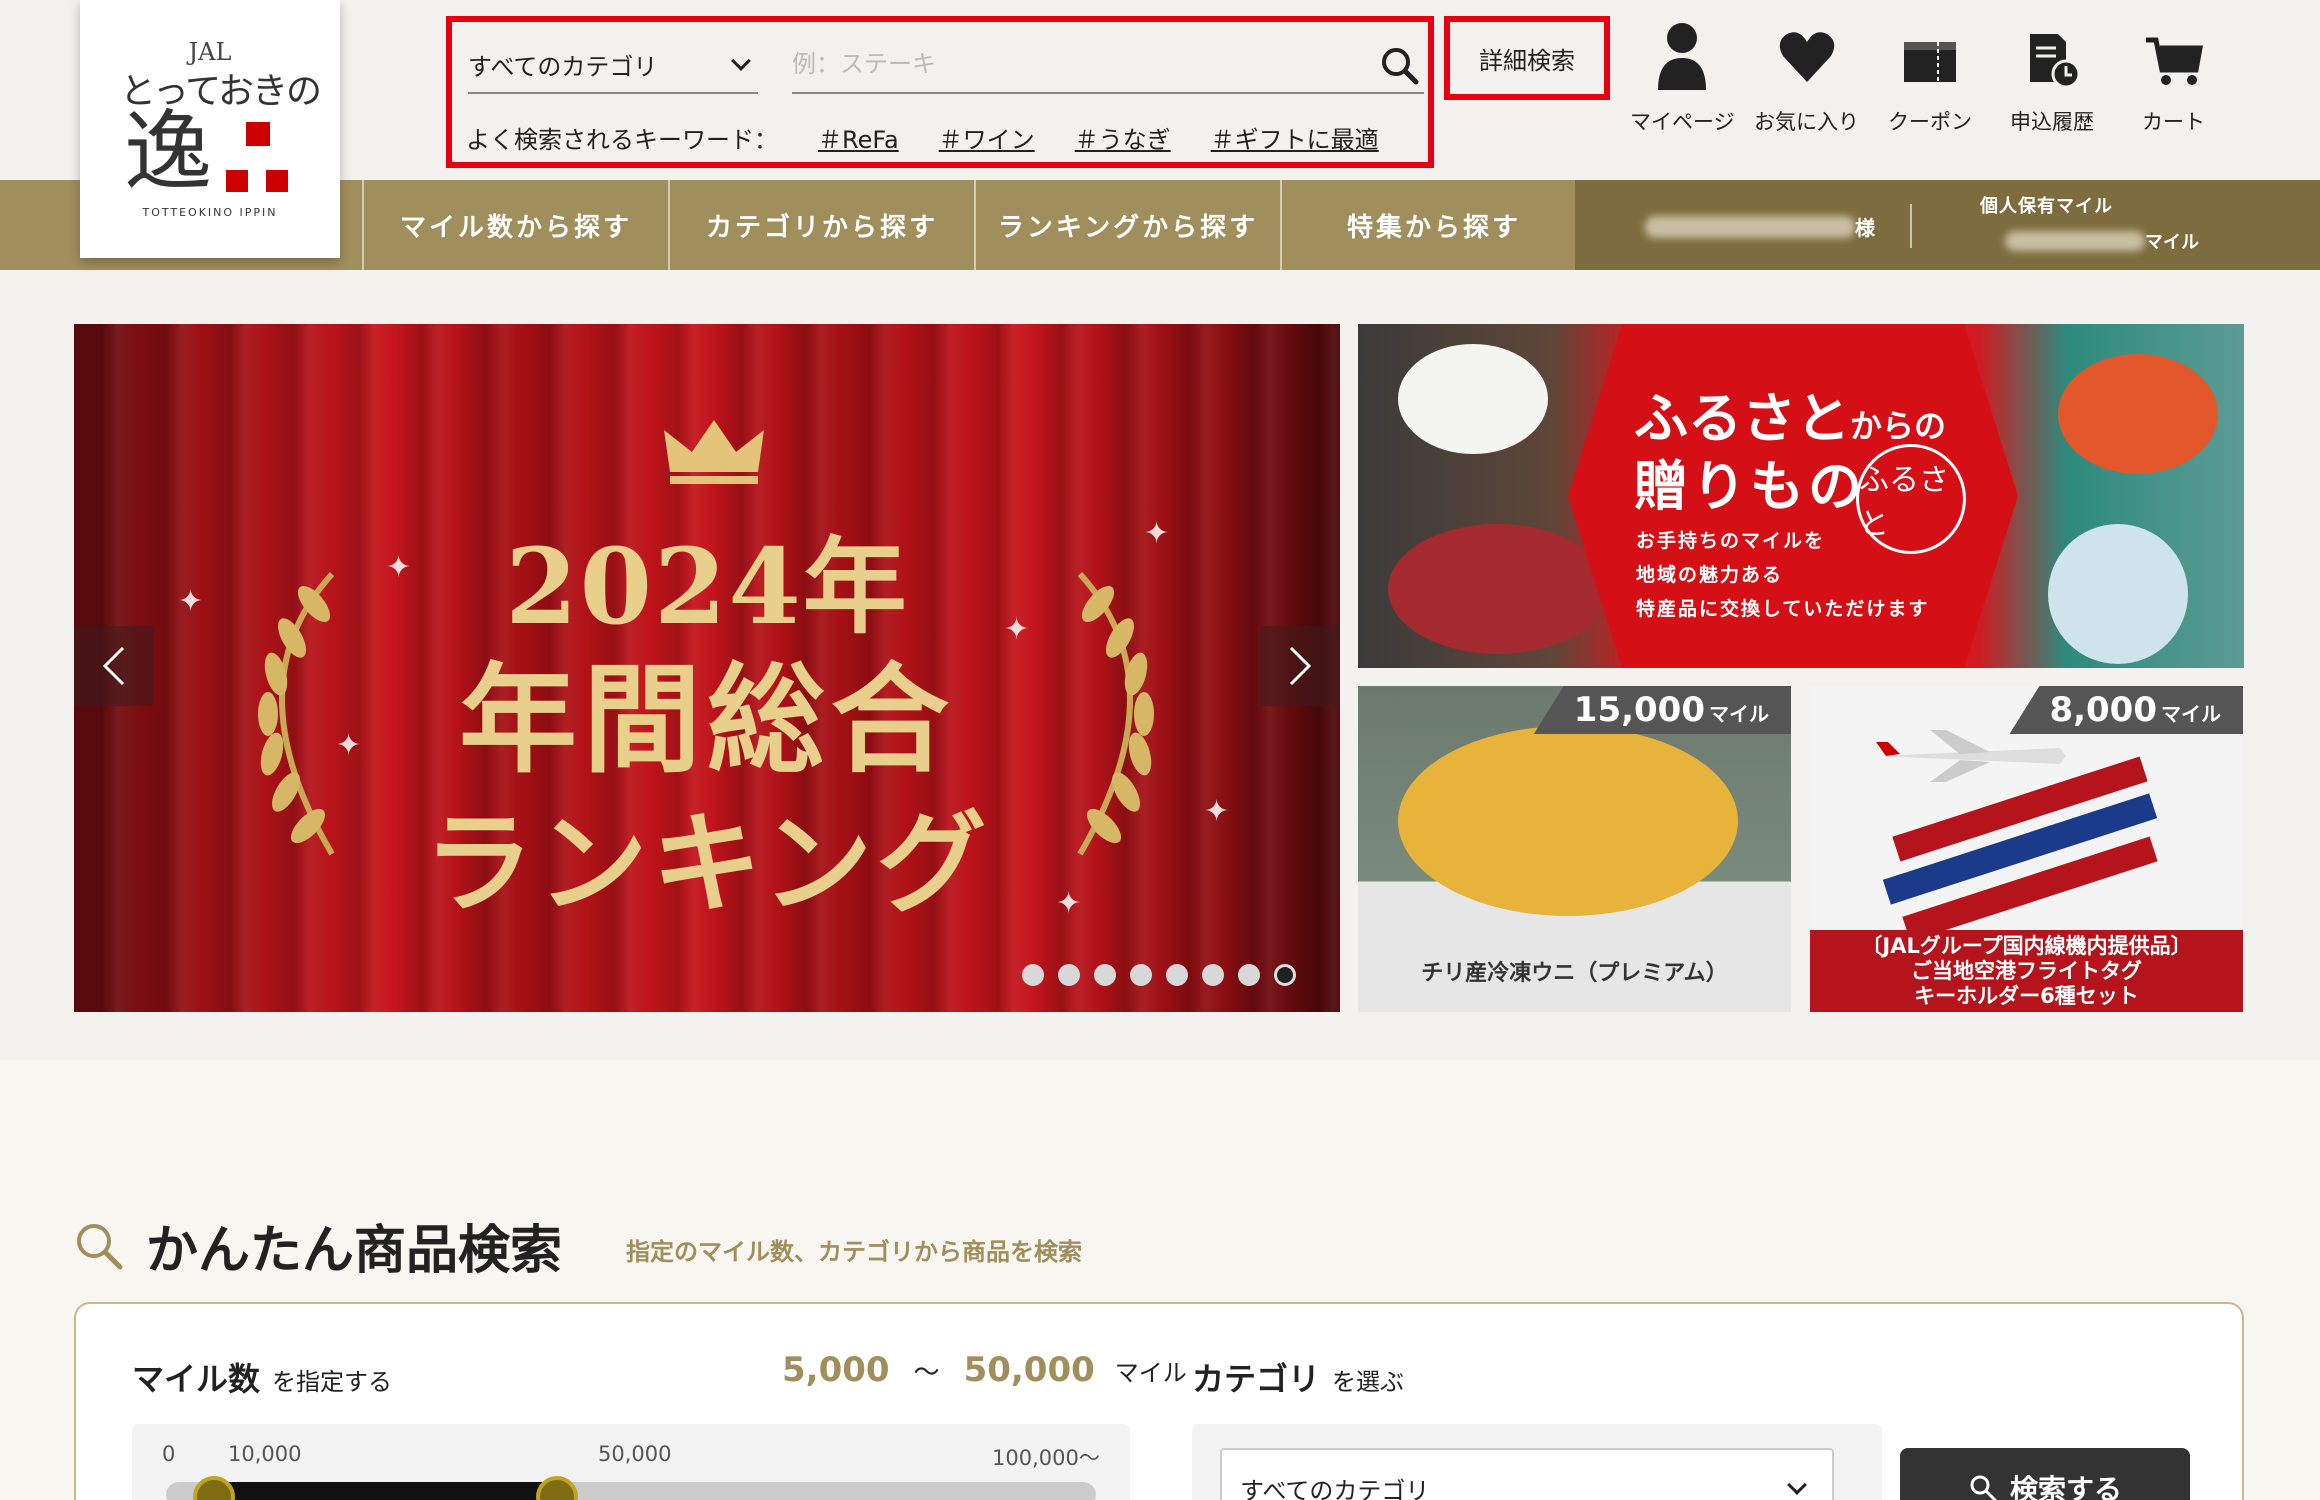 The height and width of the screenshot is (1500, 2320). What do you see at coordinates (1123, 137) in the screenshot?
I see `keyword-tag-unagi: ＃うなぎ` at bounding box center [1123, 137].